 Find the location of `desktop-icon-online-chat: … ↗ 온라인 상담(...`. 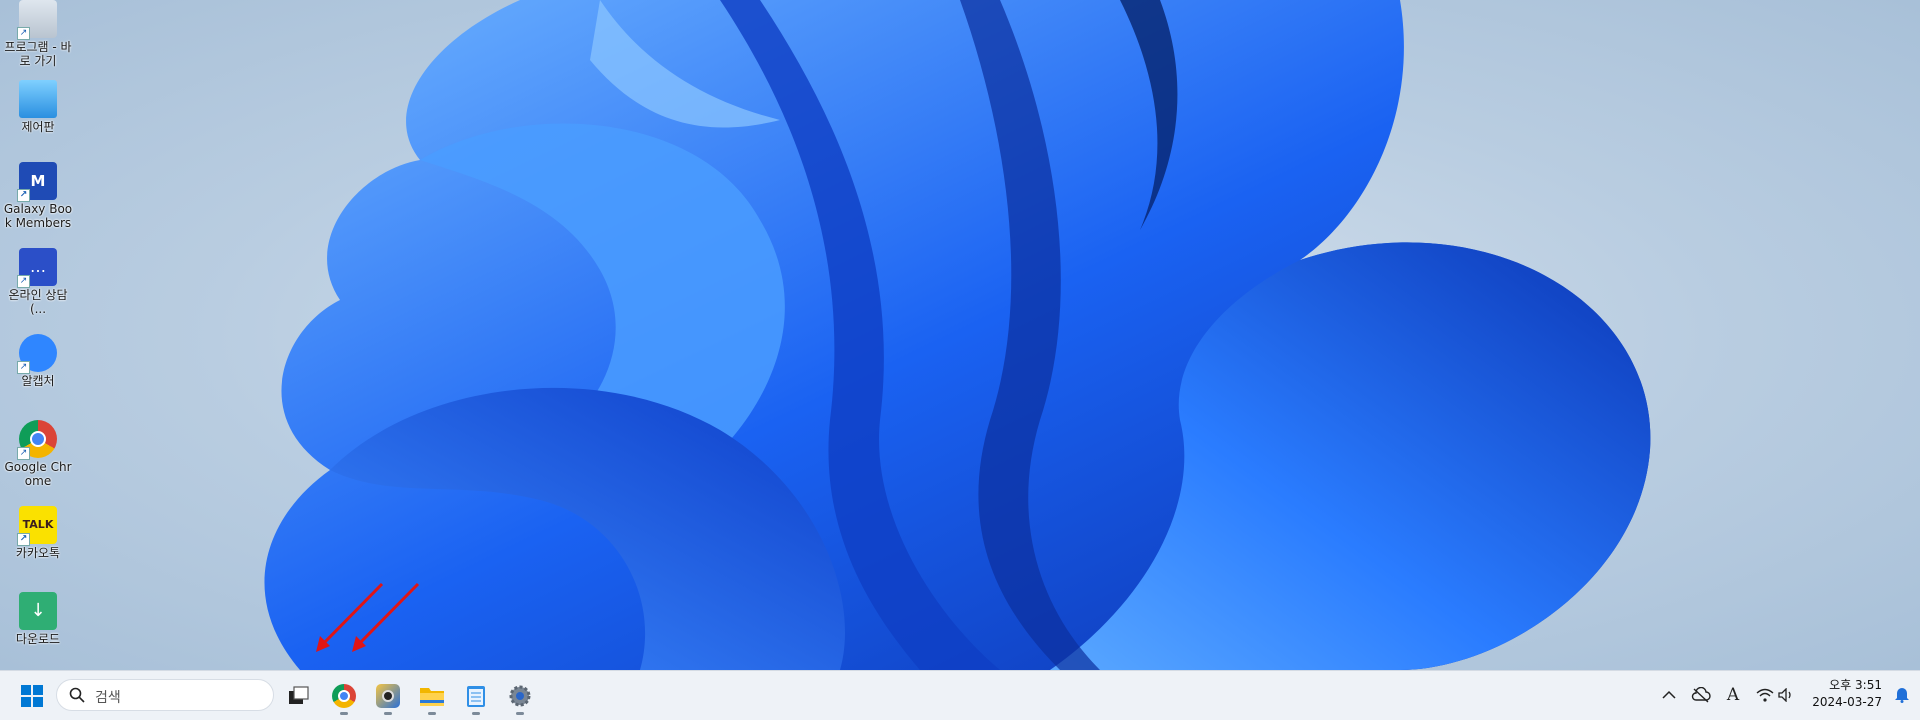

desktop-icon-online-chat: … ↗ 온라인 상담(... is located at coordinates (38, 282).